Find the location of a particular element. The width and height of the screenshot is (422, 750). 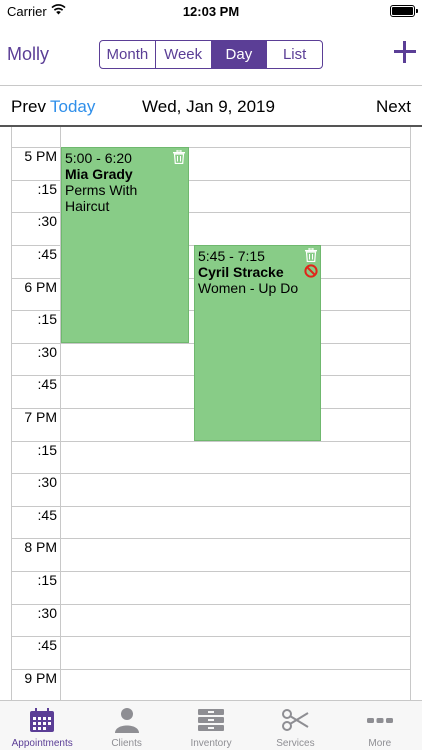

status-bar: Carrier 12:03 PM is located at coordinates (211, 11).